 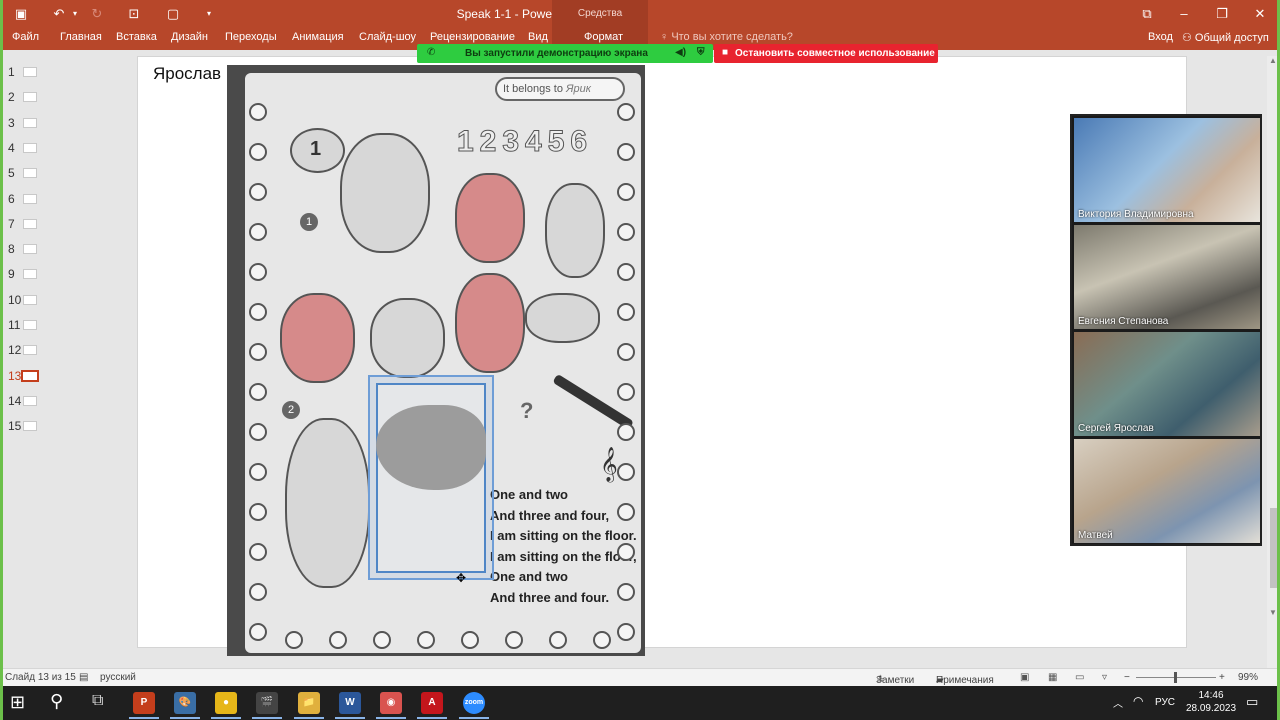 I want to click on share-button: ⚇ Общий доступ, so click(x=1225, y=37).